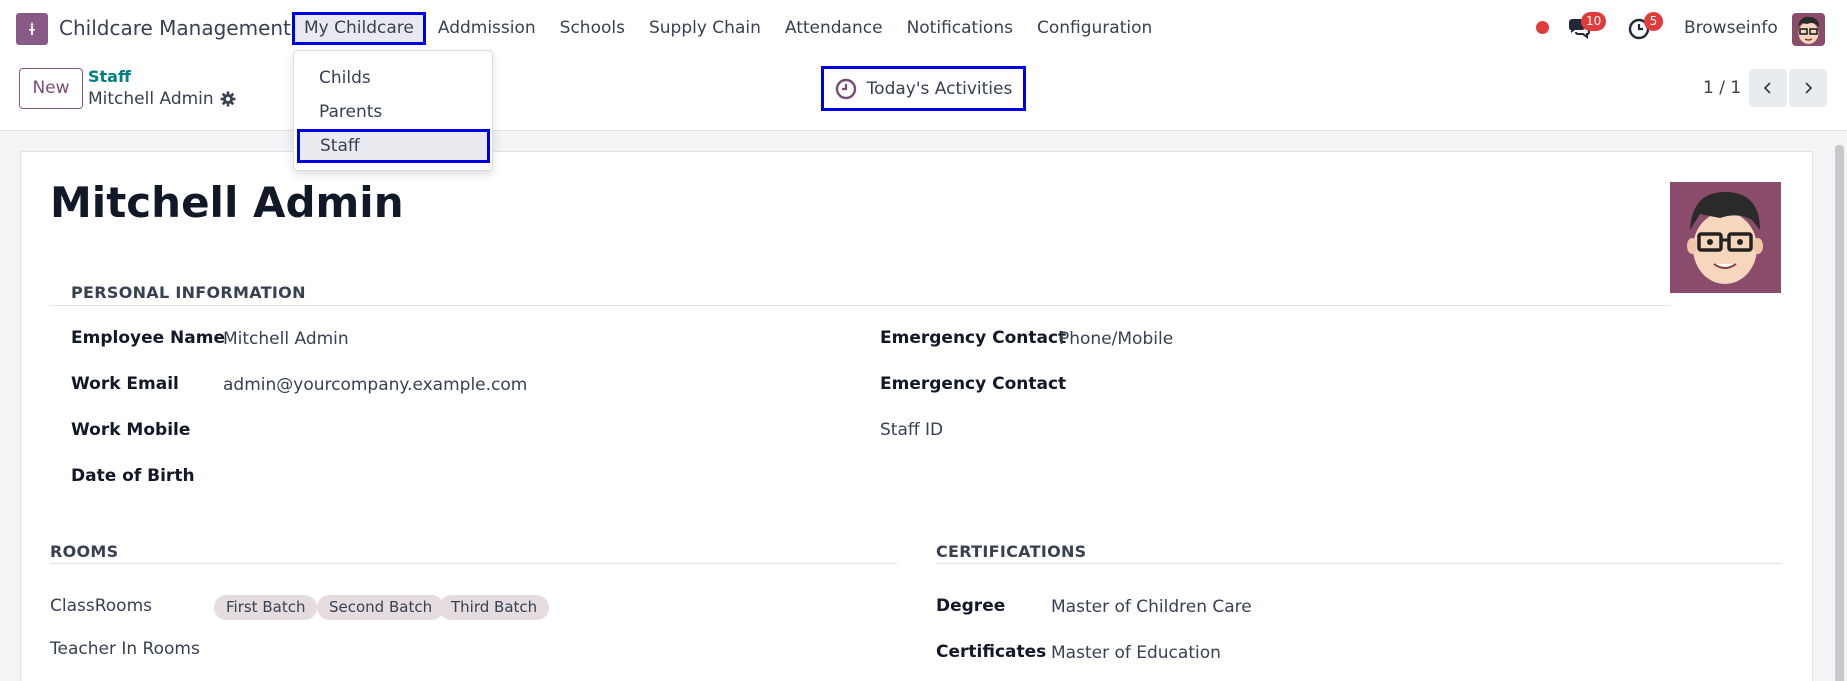 The image size is (1847, 681). Describe the element at coordinates (971, 606) in the screenshot. I see `degree-label: Degree` at that location.